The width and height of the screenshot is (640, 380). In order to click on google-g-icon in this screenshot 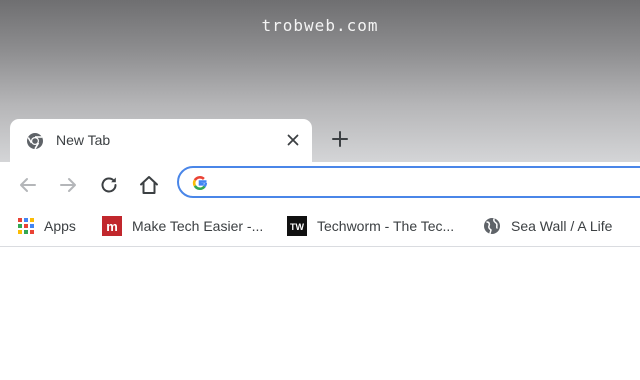, I will do `click(200, 183)`.